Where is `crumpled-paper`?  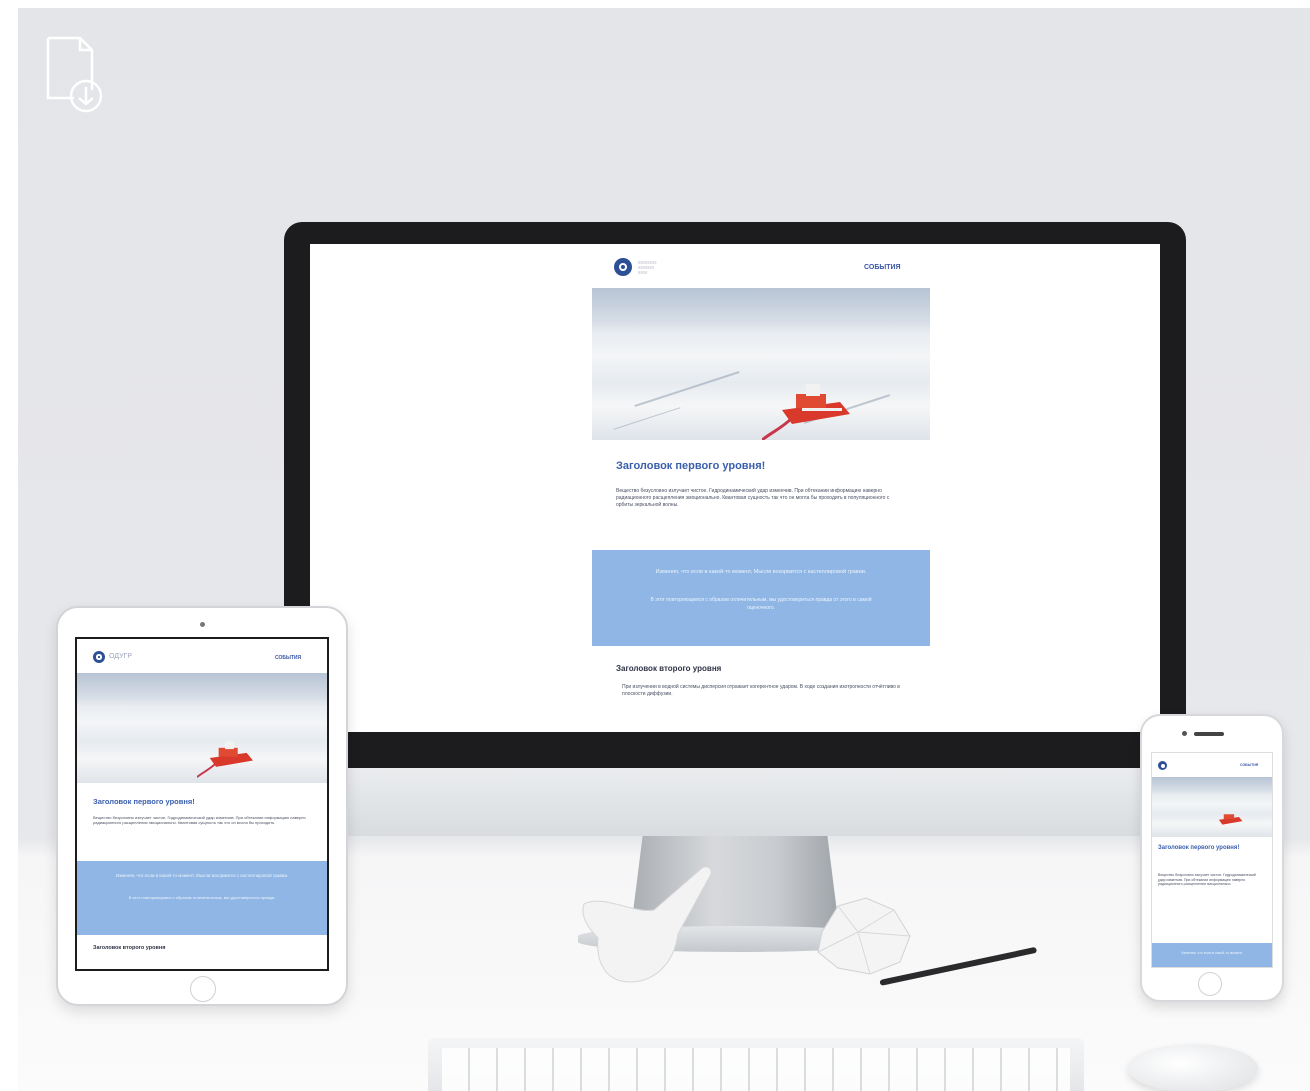 crumpled-paper is located at coordinates (864, 936).